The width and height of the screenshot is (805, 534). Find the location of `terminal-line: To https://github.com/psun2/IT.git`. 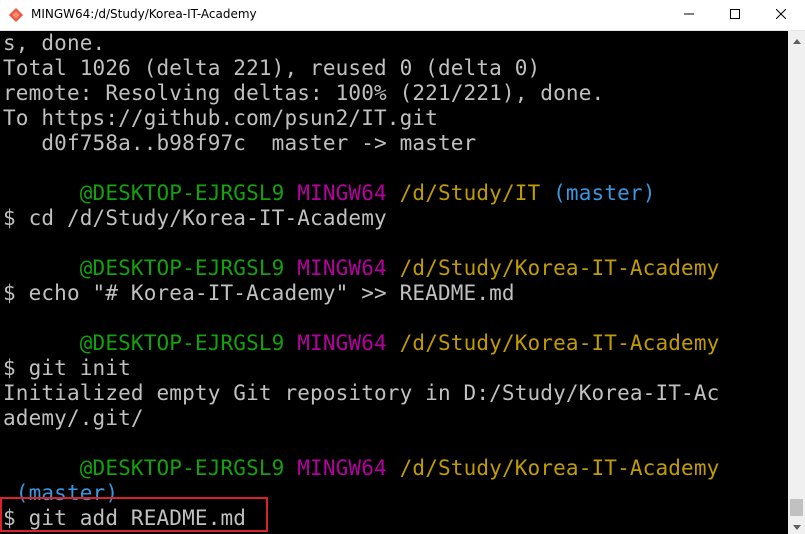

terminal-line: To https://github.com/psun2/IT.git is located at coordinates (220, 118).